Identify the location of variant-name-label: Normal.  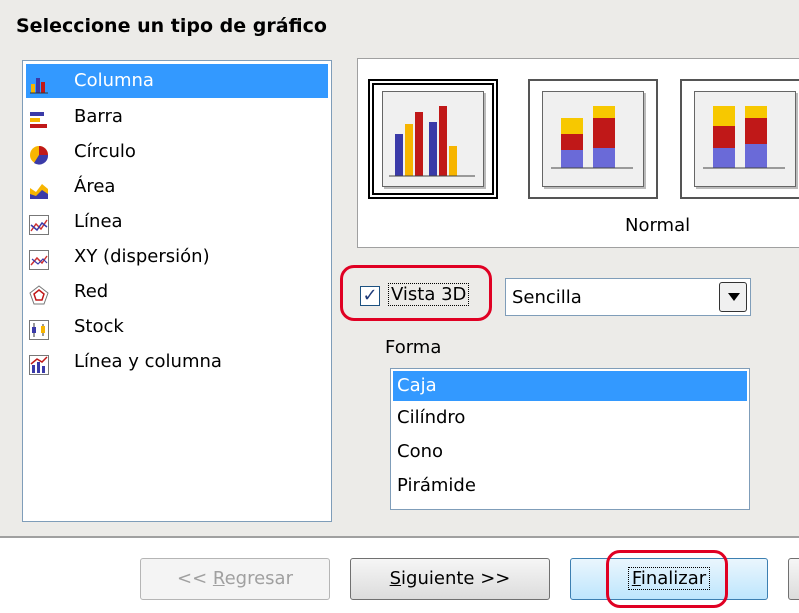
(658, 225).